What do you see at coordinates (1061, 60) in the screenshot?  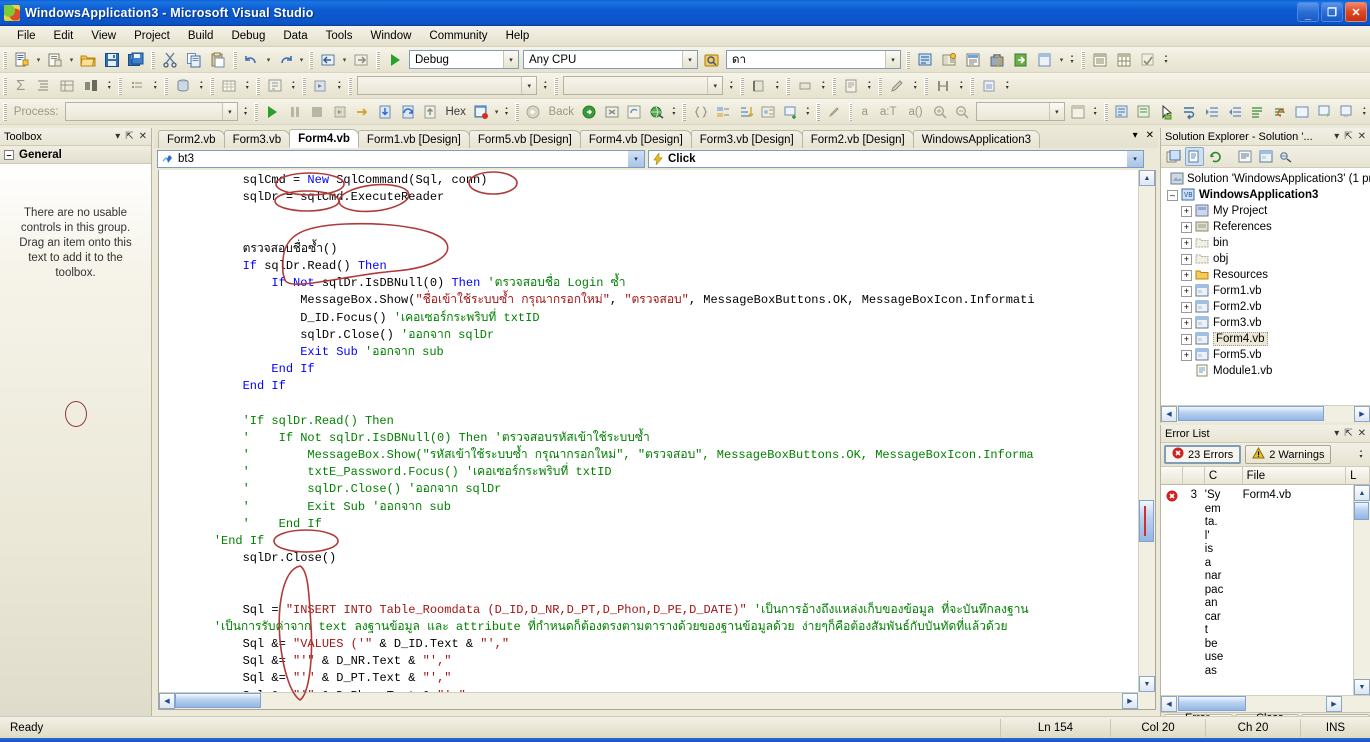 I see `other-windows-dropdown-icon: ▾` at bounding box center [1061, 60].